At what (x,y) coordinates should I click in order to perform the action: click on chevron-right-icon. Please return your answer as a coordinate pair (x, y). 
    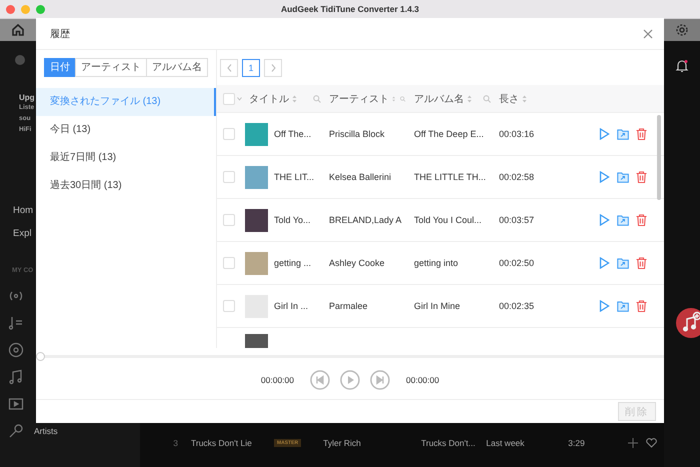
    Looking at the image, I should click on (273, 68).